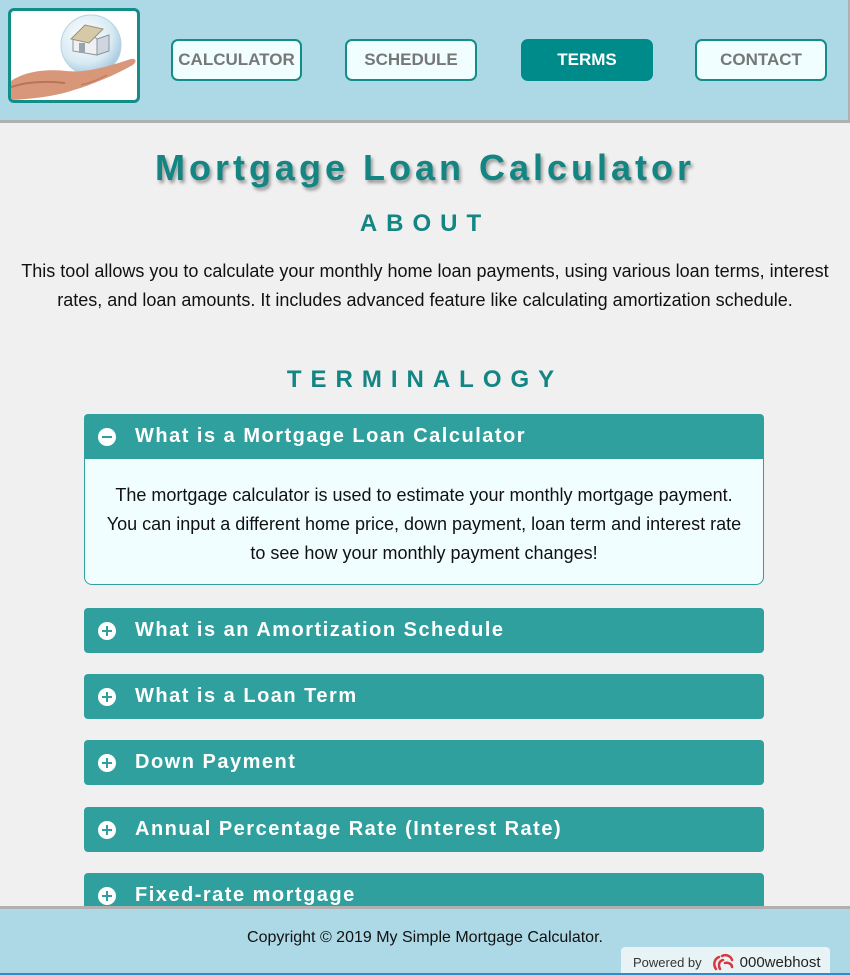 The image size is (850, 975). I want to click on accordion-header: Down Payment, so click(424, 762).